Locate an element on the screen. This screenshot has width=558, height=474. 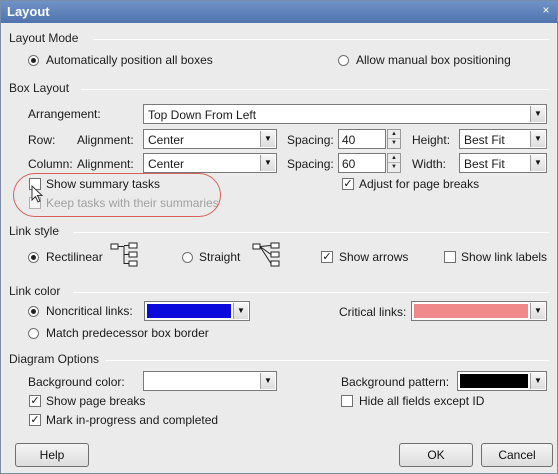
bg-pattern-select: ▼ is located at coordinates (502, 381).